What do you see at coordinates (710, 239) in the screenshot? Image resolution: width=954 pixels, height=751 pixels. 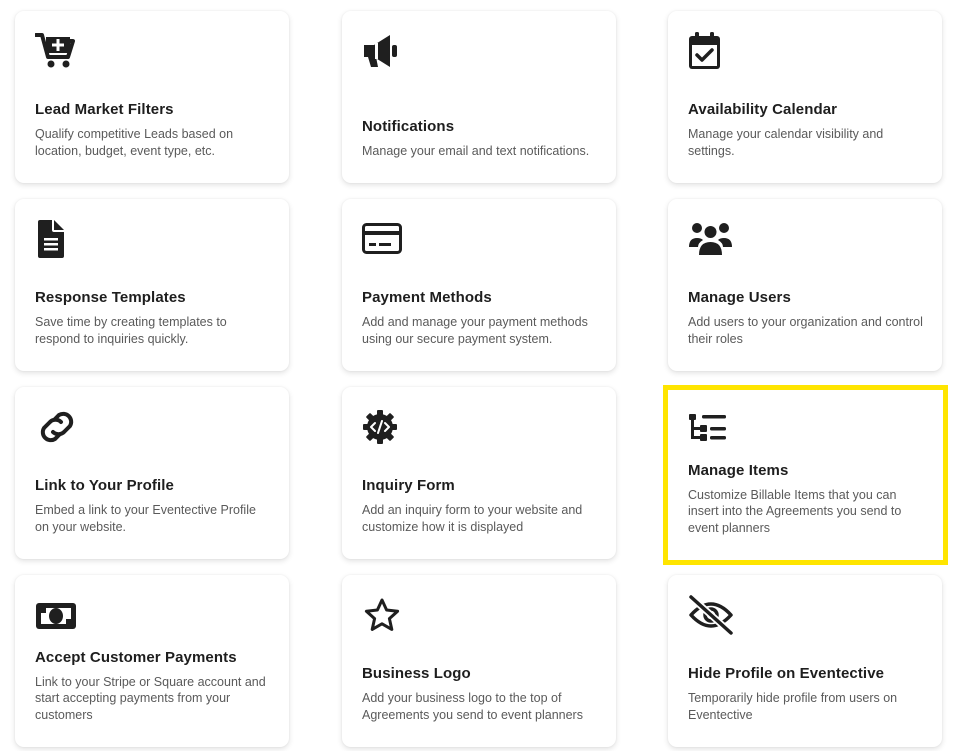 I see `users-icon` at bounding box center [710, 239].